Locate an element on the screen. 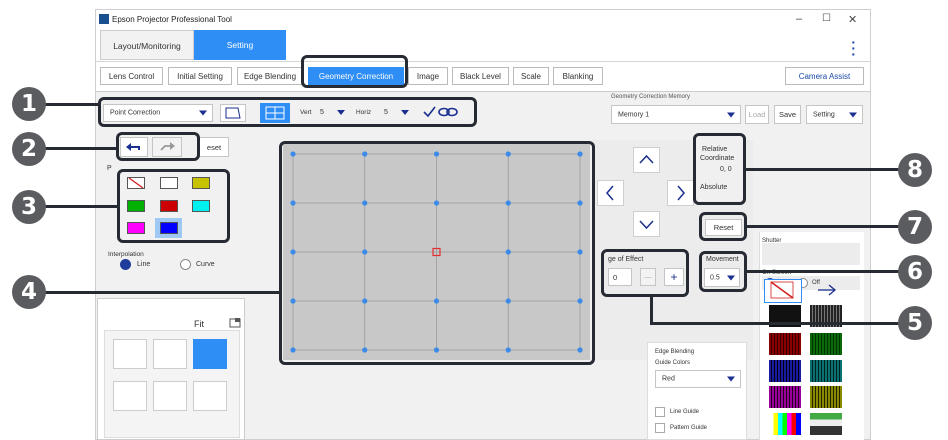 The image size is (948, 440). save-button: Save is located at coordinates (787, 114).